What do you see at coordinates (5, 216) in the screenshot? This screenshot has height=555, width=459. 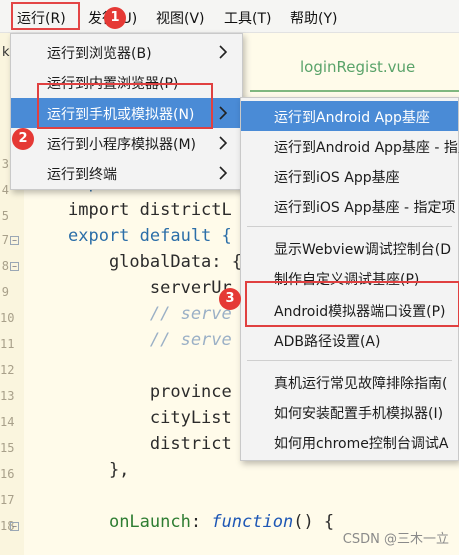 I see `line-number: 5` at bounding box center [5, 216].